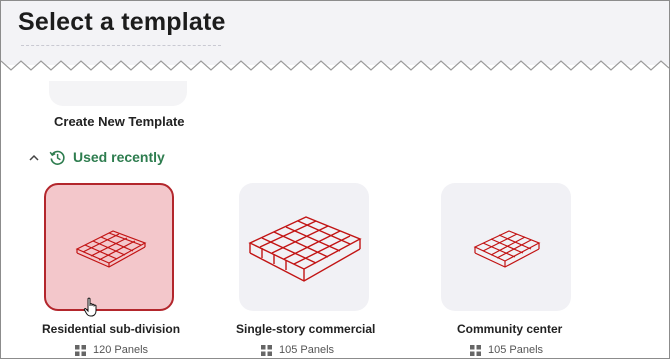 This screenshot has height=359, width=670. I want to click on history-icon, so click(58, 157).